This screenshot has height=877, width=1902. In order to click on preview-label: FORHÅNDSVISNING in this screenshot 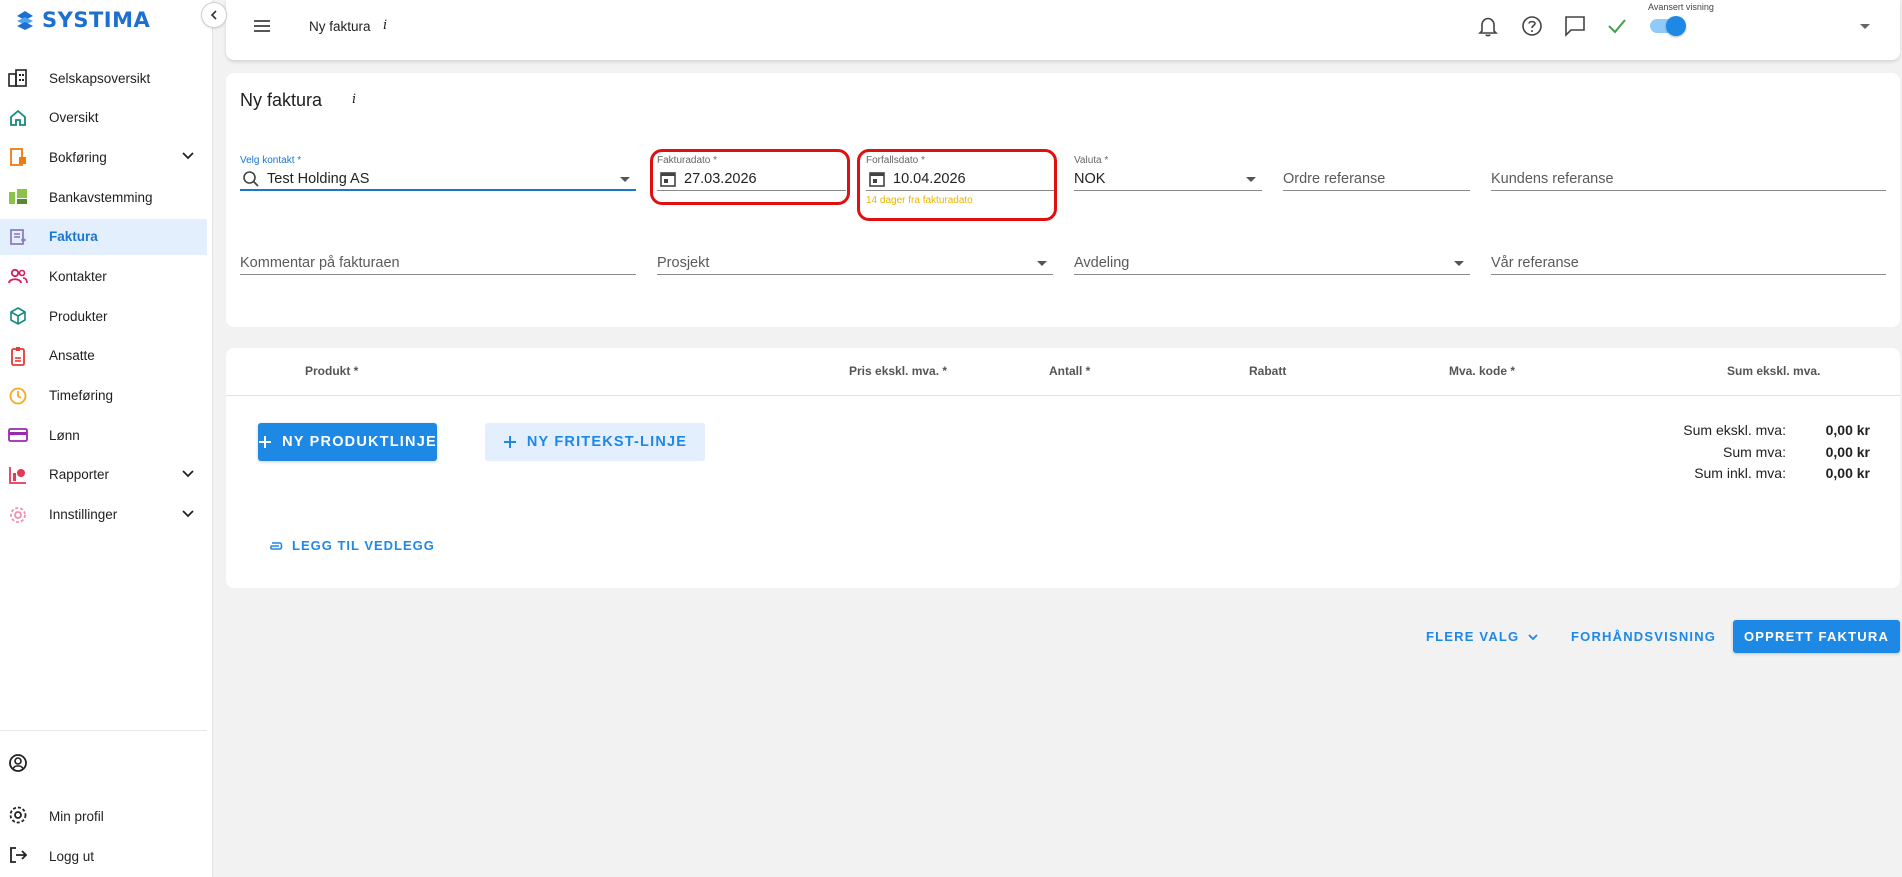, I will do `click(1644, 636)`.